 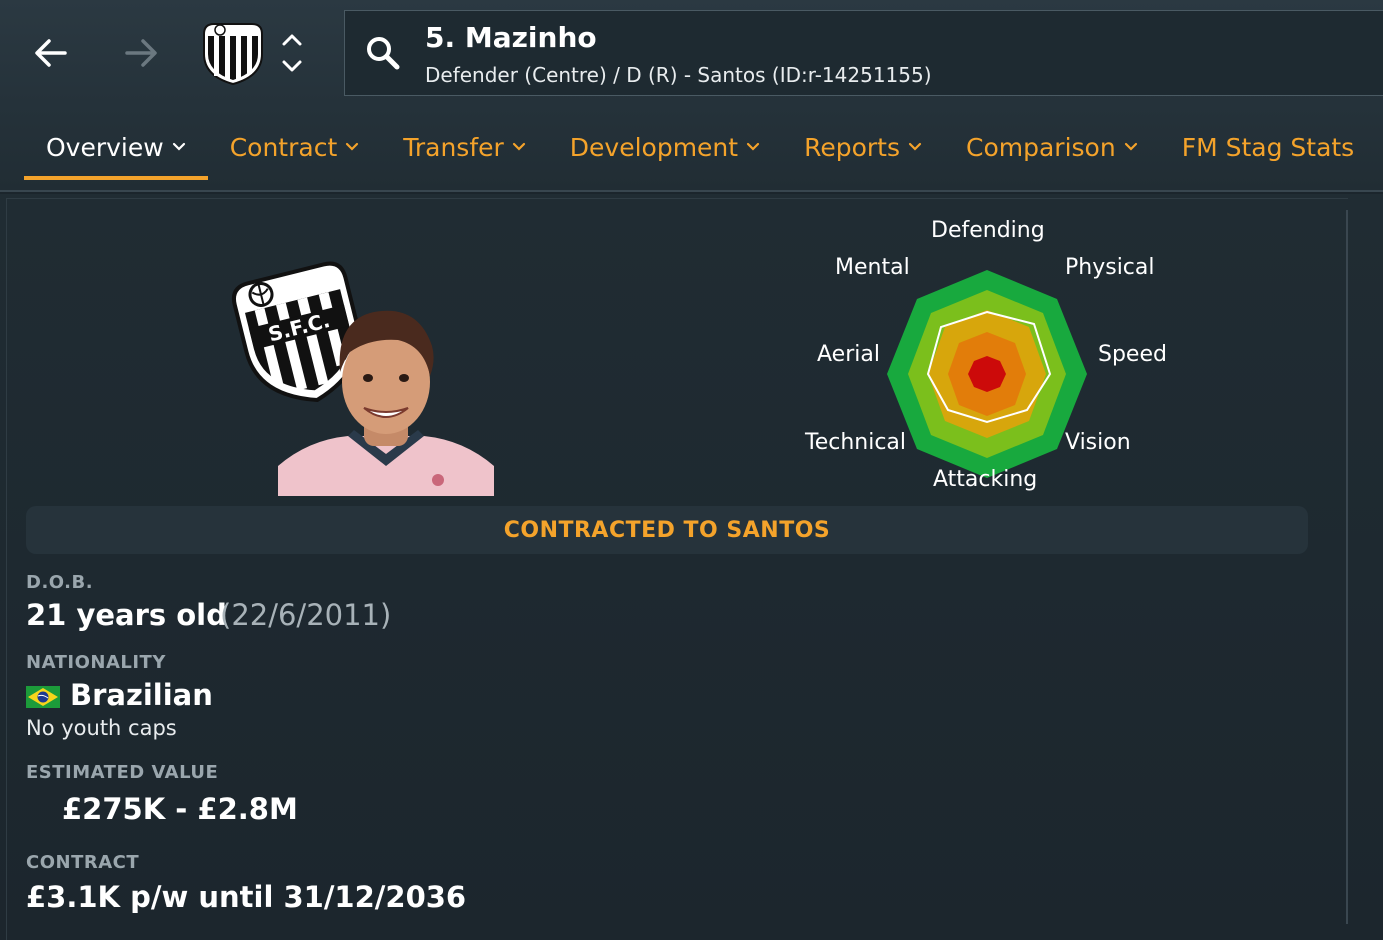 What do you see at coordinates (83, 862) in the screenshot?
I see `contract-label: CONTRACT` at bounding box center [83, 862].